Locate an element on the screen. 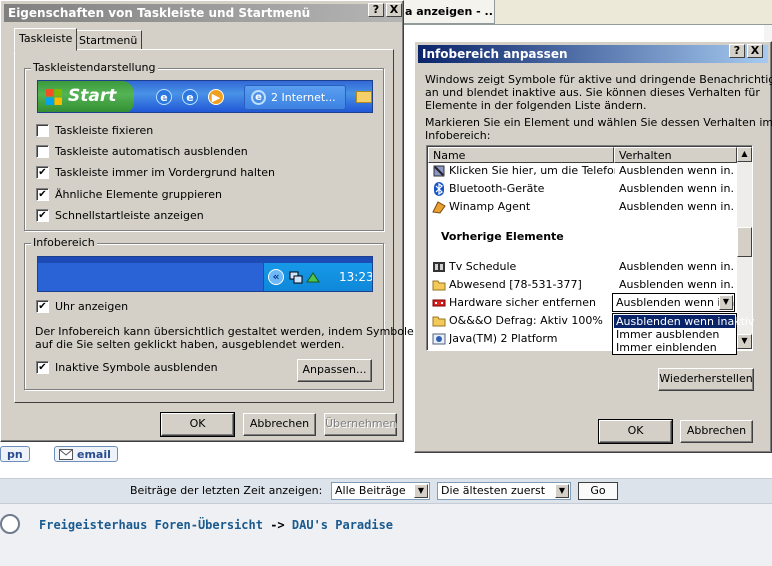  checkbox-label: Taskleiste automatisch ausblenden is located at coordinates (151, 151).